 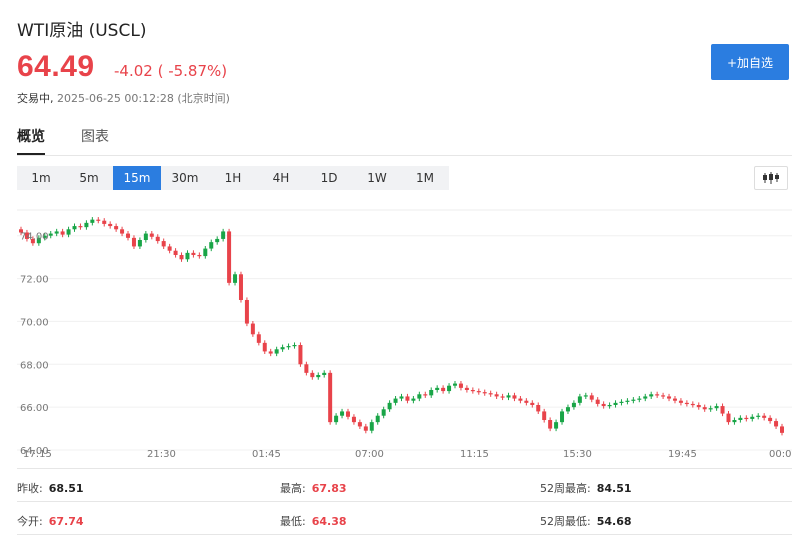 I want to click on price-change: -4.02 ( -5.87%), so click(x=171, y=71).